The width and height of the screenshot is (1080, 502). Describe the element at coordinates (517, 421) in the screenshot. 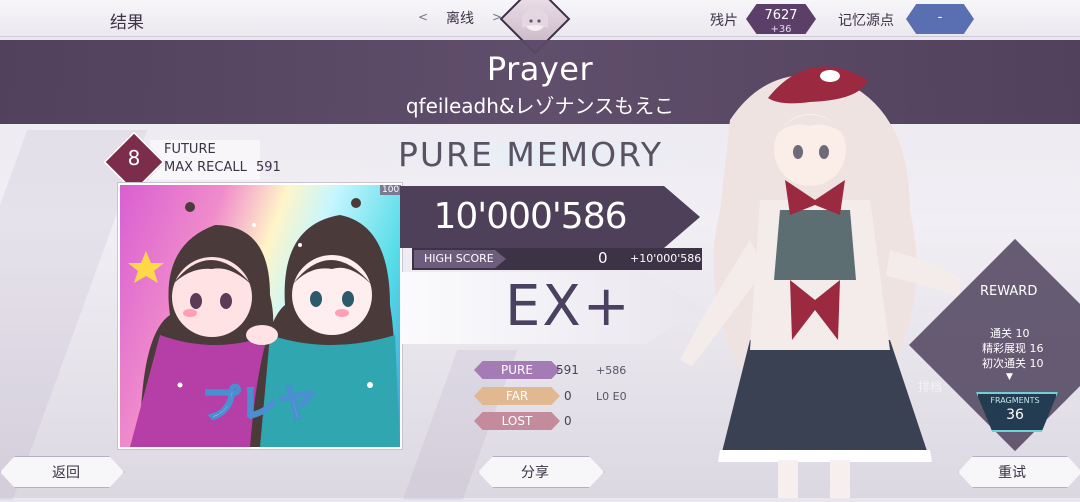

I see `lost-label: LOST` at that location.